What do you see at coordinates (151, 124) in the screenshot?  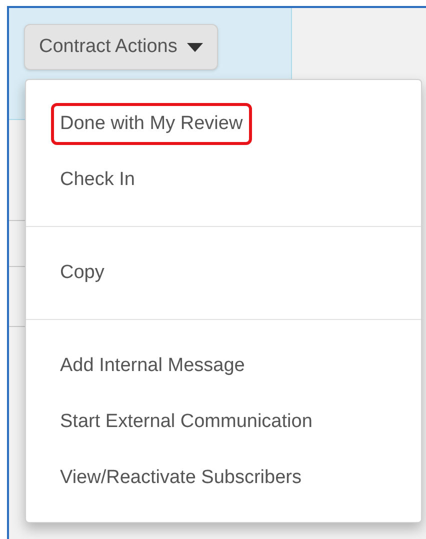 I see `menu-item: Done with My Review` at bounding box center [151, 124].